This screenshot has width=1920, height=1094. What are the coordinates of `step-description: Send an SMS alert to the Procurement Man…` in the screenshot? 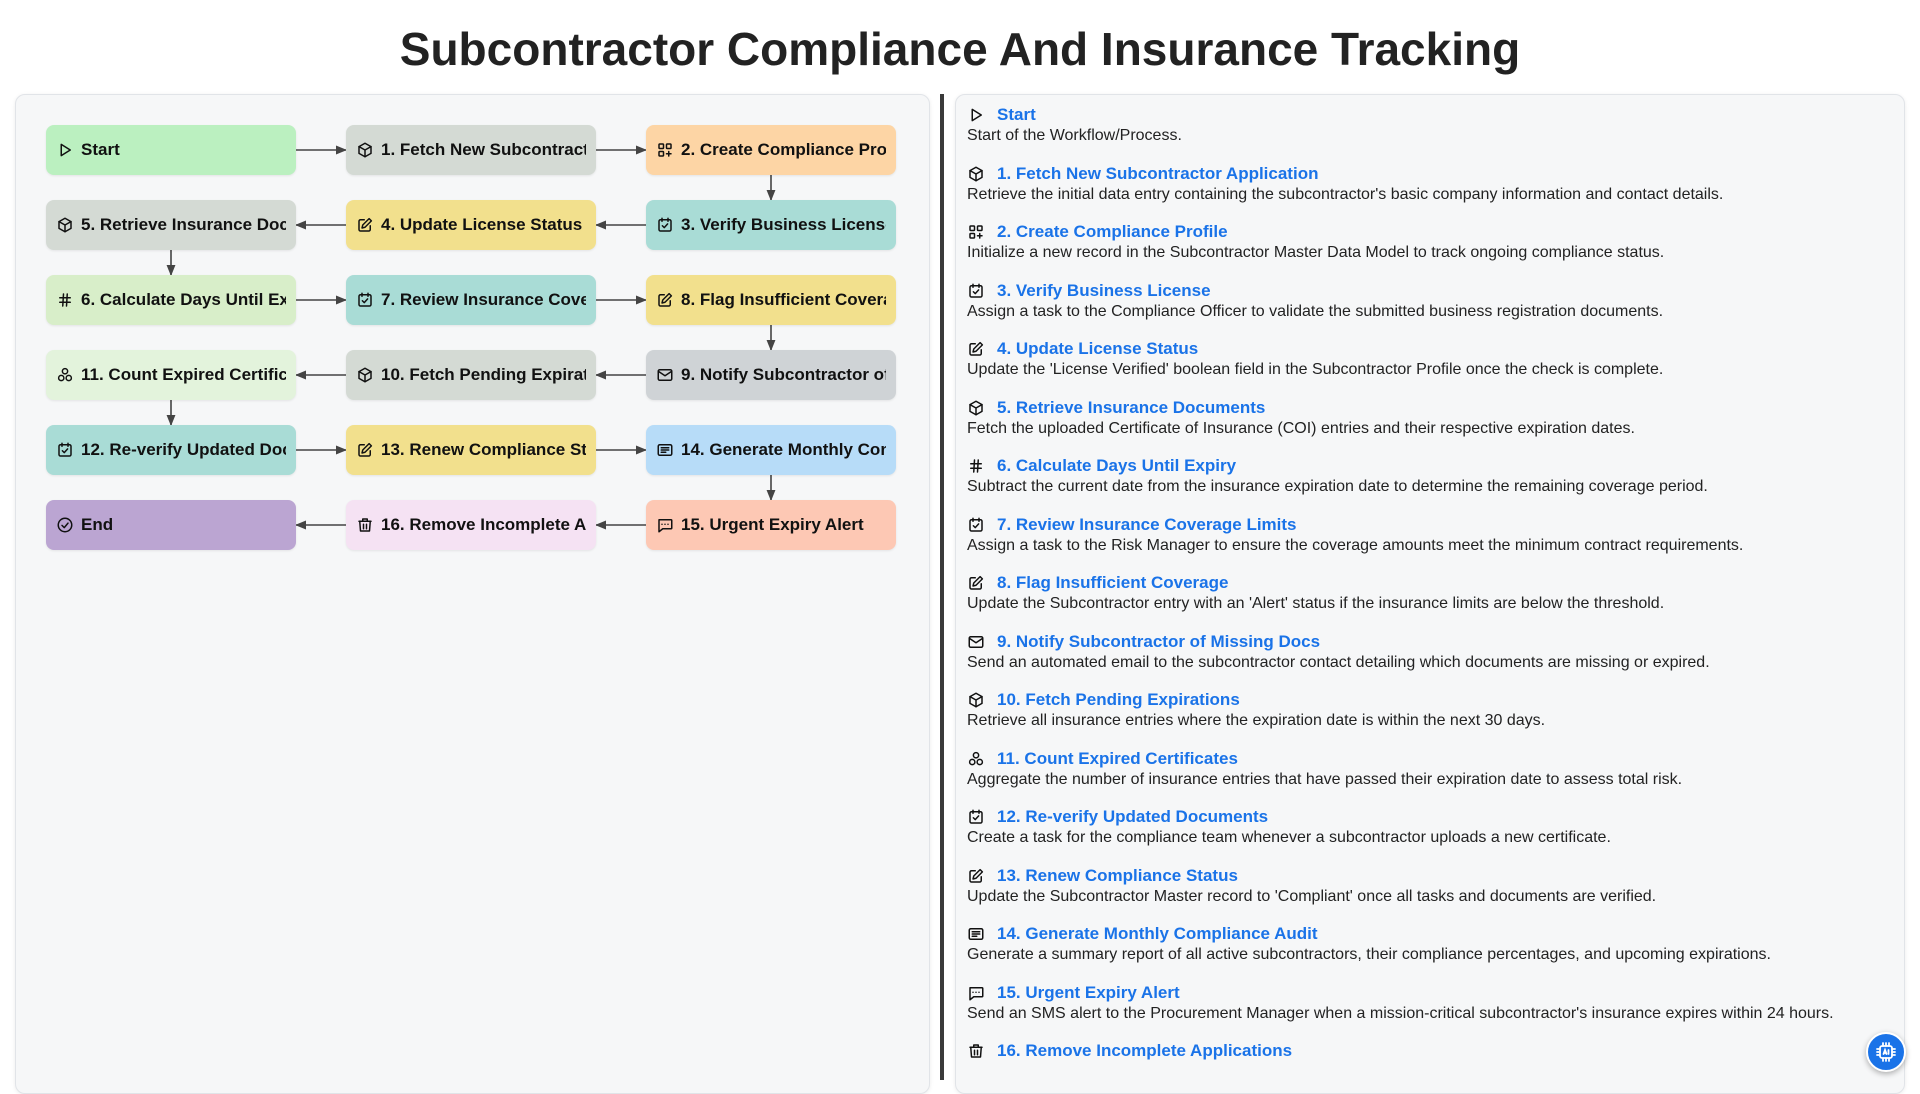 It's located at (1400, 1013).